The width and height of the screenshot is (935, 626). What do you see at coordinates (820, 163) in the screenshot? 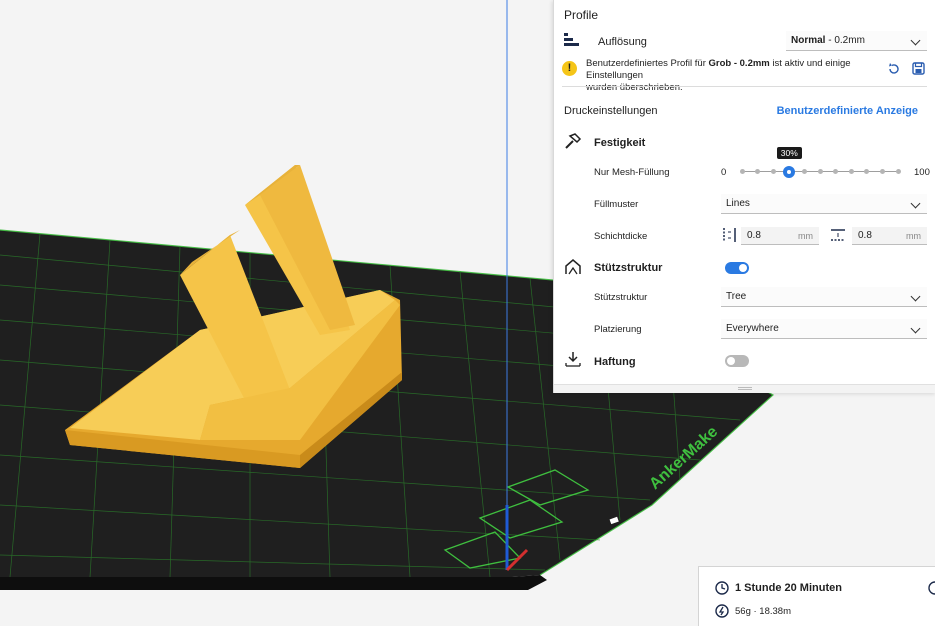
I see `infill-slider: 30%` at bounding box center [820, 163].